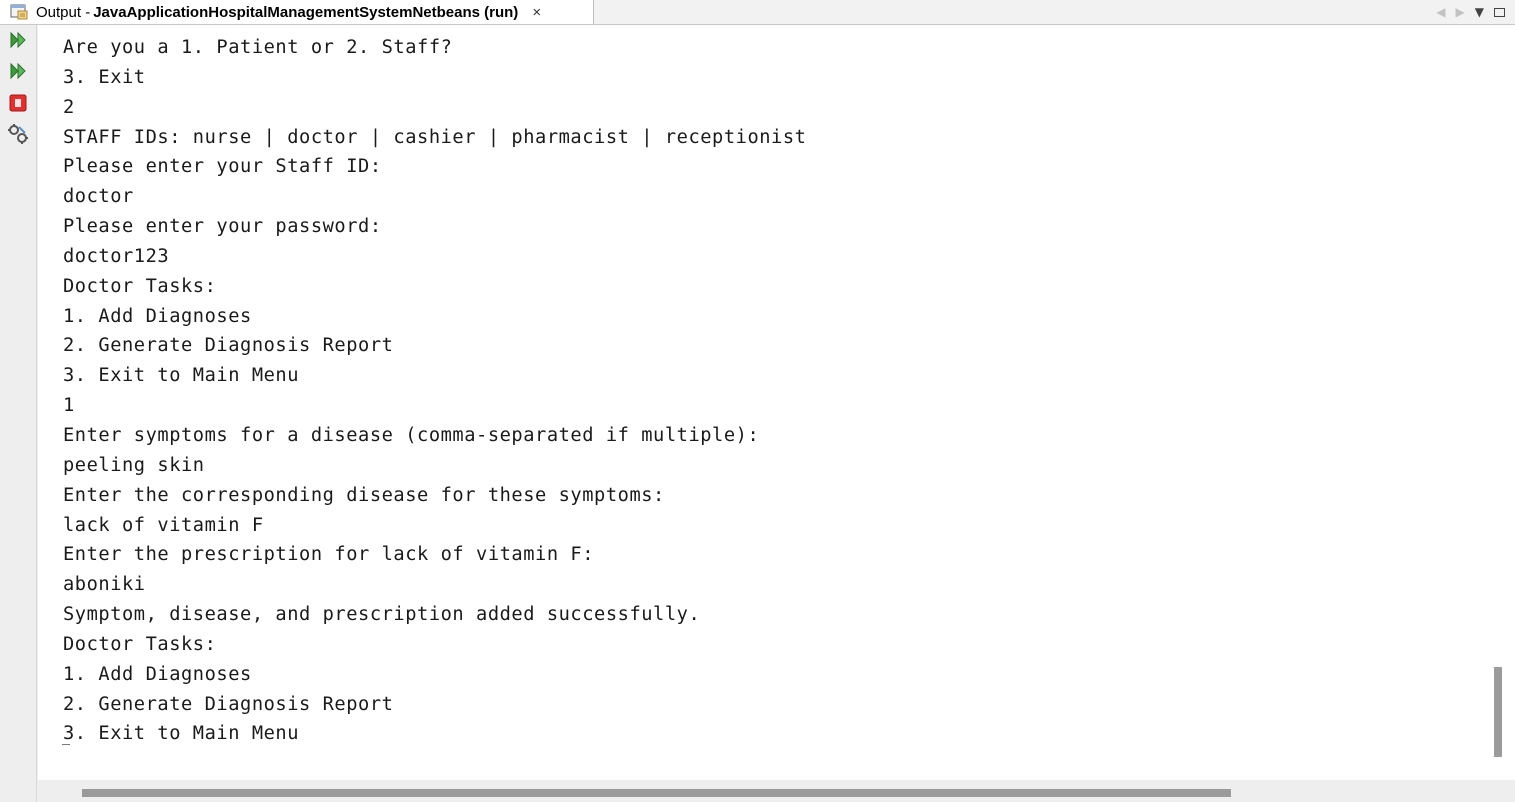 Image resolution: width=1515 pixels, height=802 pixels. I want to click on console-line: lack of vitamin F, so click(163, 525).